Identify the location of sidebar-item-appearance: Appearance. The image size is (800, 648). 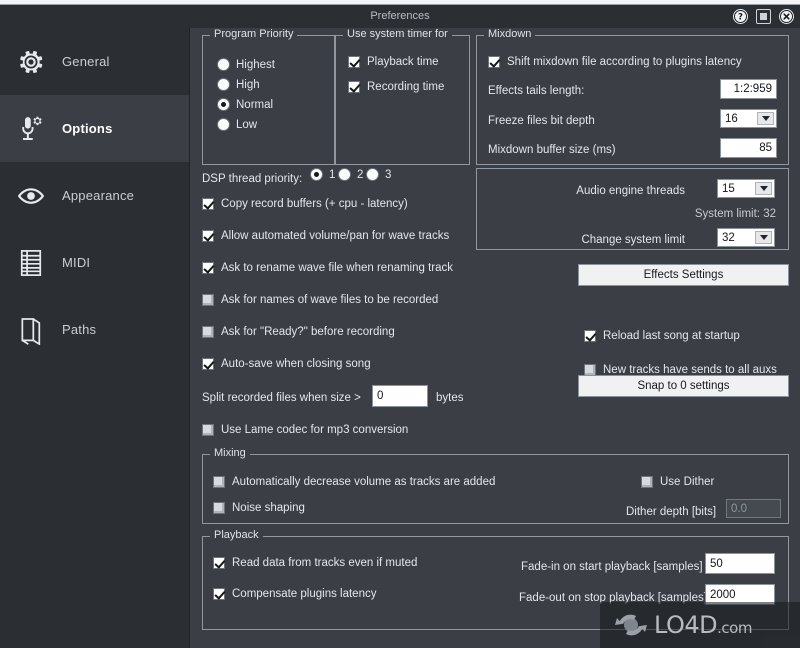
(94, 195).